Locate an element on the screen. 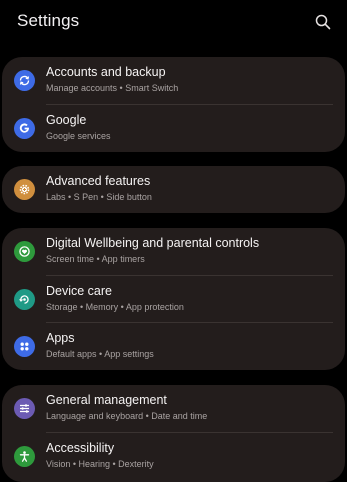  settings-item-subtitle: Google services is located at coordinates (78, 135).